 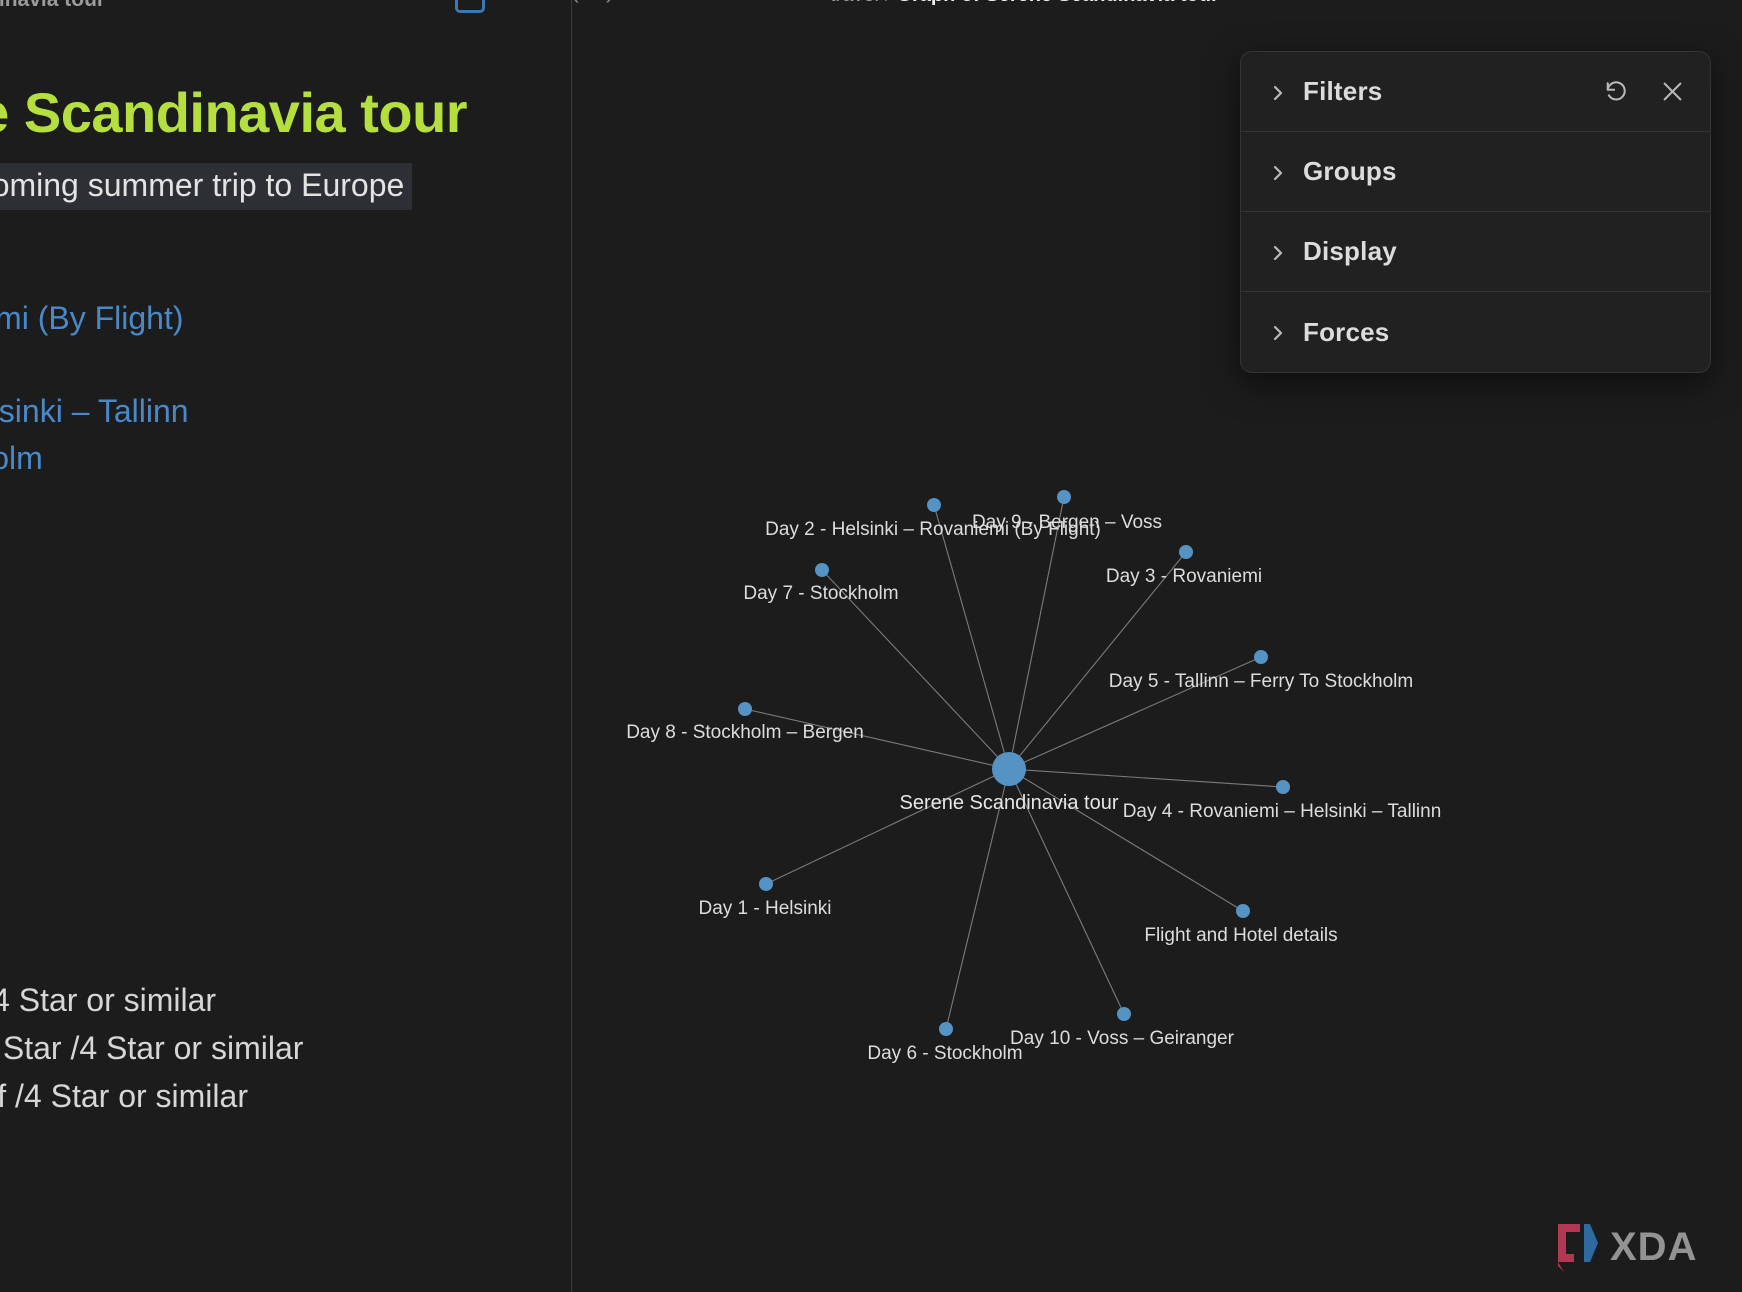 What do you see at coordinates (1343, 91) in the screenshot?
I see `panel-row-label: Filters` at bounding box center [1343, 91].